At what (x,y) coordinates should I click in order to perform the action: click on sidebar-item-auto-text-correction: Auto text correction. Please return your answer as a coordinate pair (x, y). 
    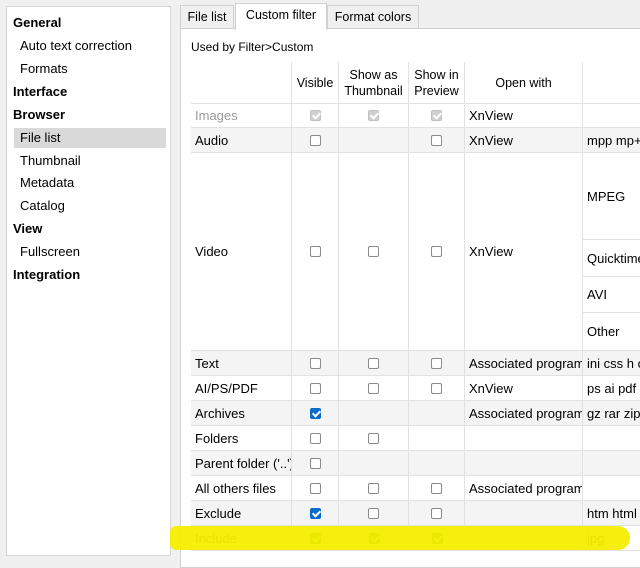
    Looking at the image, I should click on (92, 46).